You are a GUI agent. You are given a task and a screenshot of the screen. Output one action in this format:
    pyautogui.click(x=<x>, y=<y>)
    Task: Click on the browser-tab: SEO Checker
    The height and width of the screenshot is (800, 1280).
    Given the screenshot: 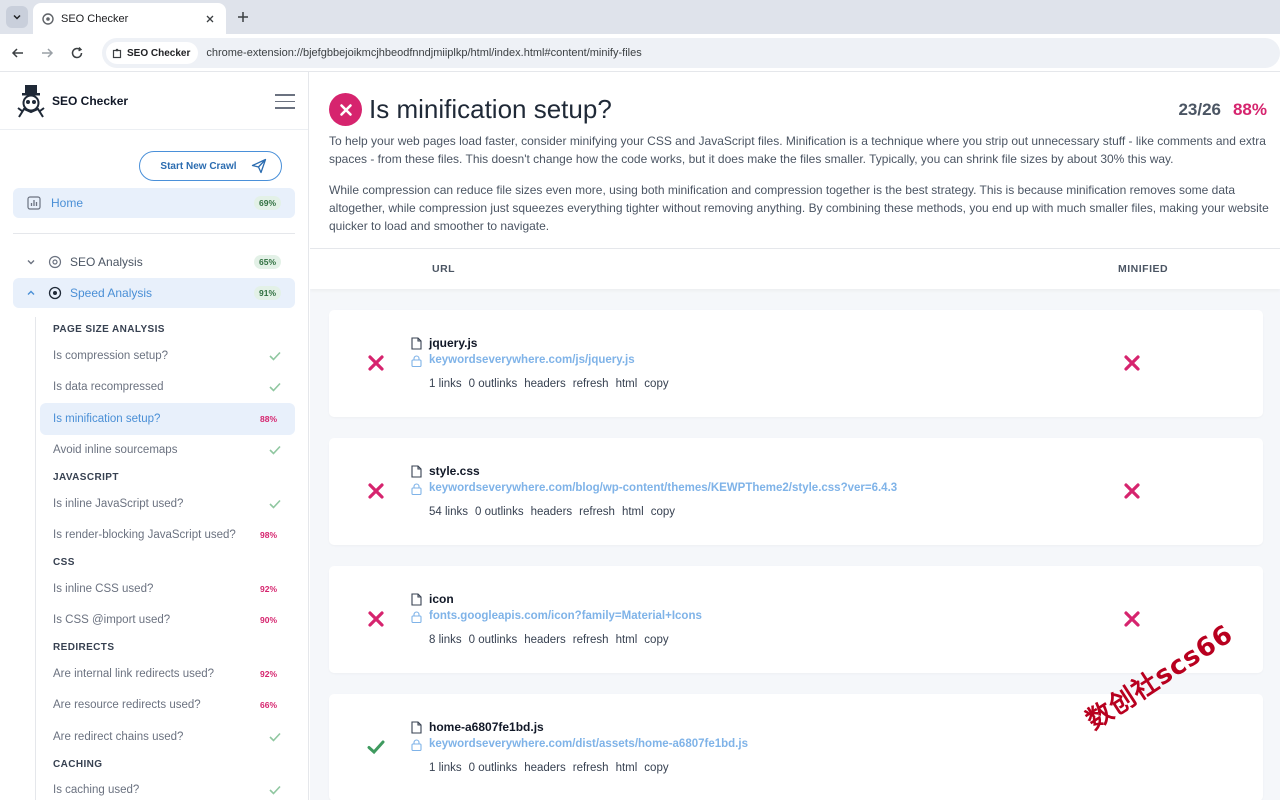 What is the action you would take?
    pyautogui.click(x=129, y=18)
    